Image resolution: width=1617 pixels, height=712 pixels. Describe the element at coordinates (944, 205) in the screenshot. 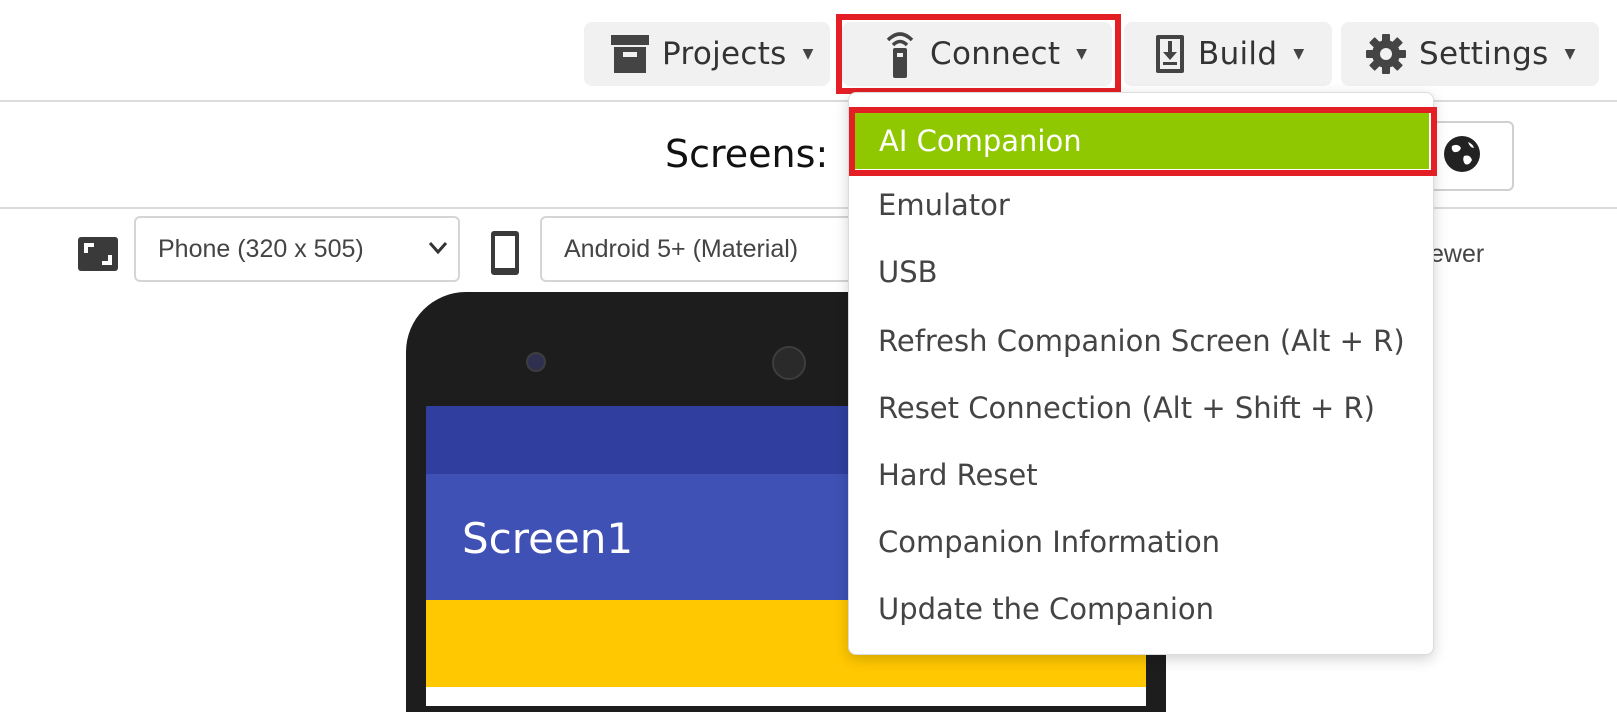

I see `menu-item-emulator: Emulator` at that location.